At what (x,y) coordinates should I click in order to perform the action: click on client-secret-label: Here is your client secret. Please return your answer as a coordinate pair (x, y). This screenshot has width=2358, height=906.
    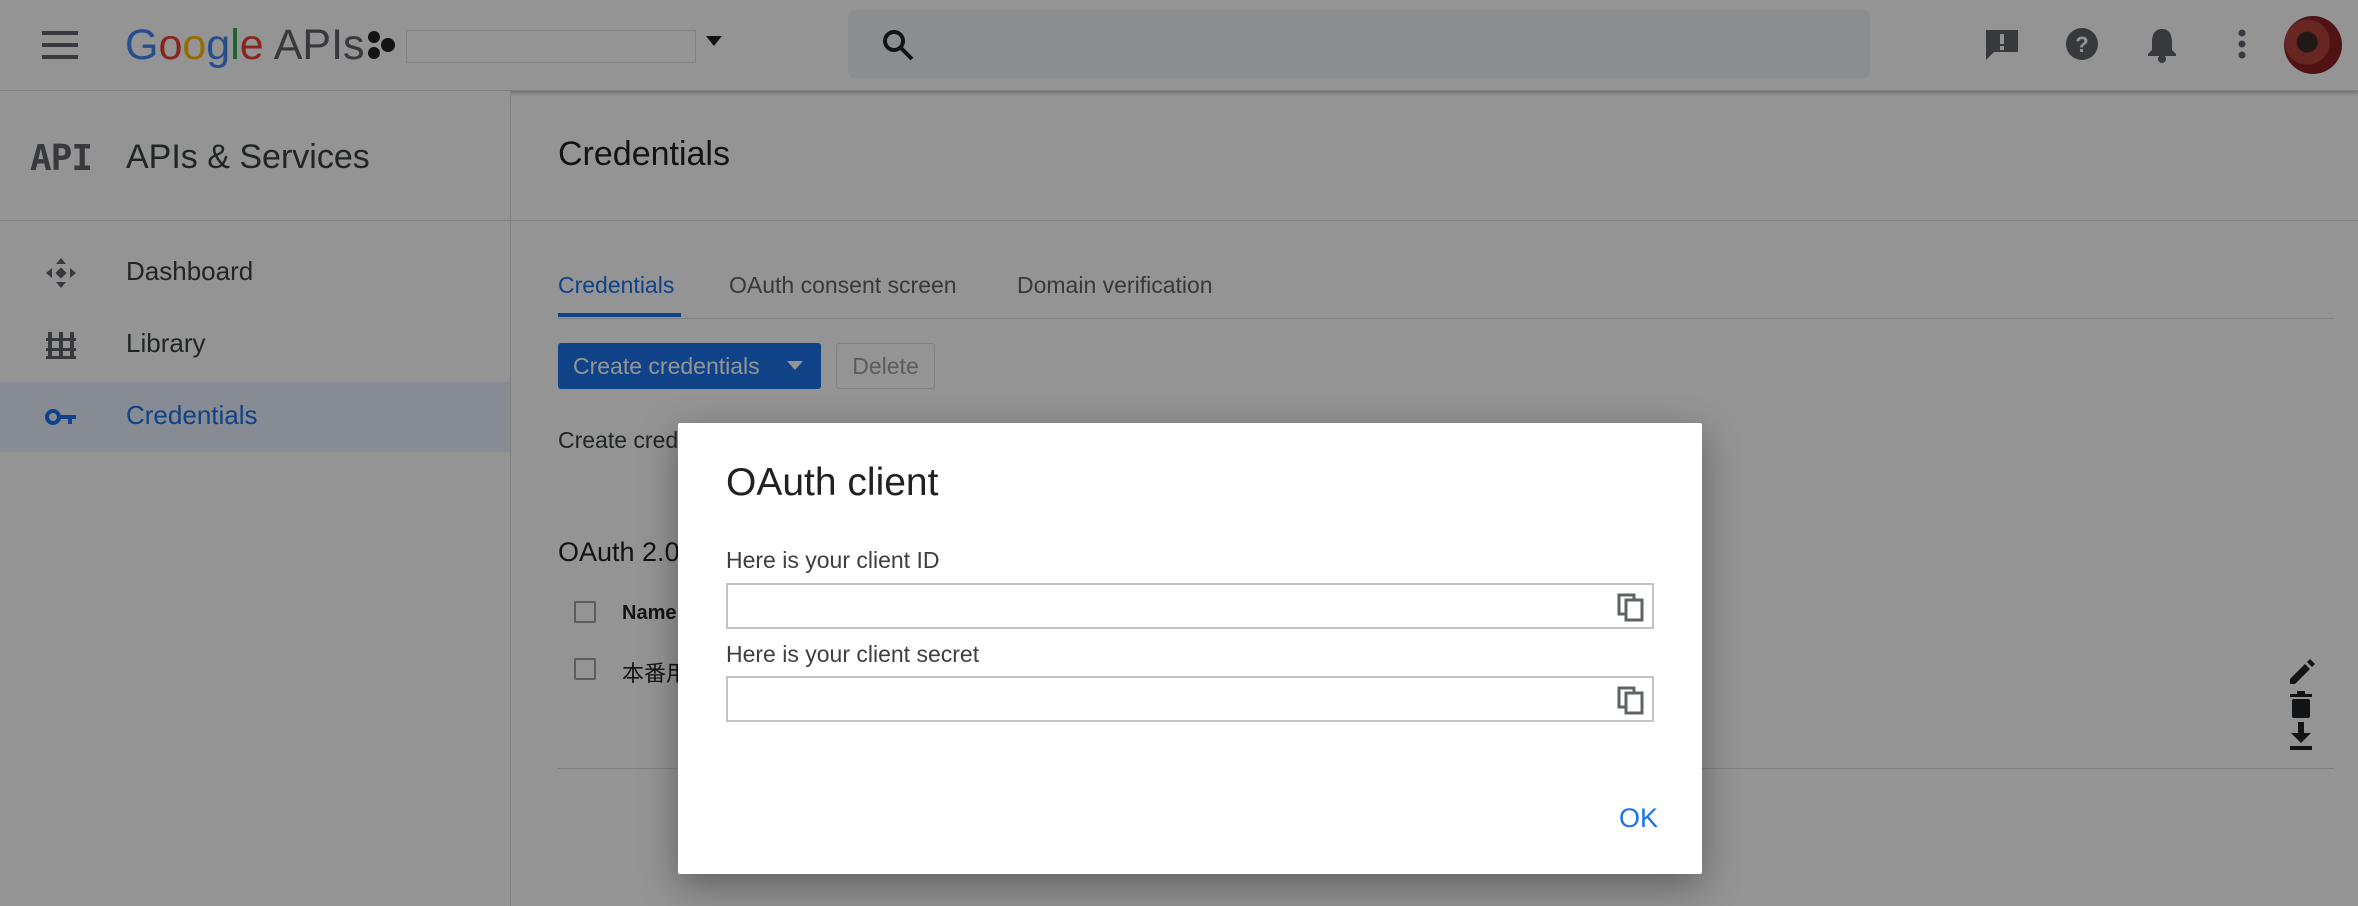
    Looking at the image, I should click on (853, 654).